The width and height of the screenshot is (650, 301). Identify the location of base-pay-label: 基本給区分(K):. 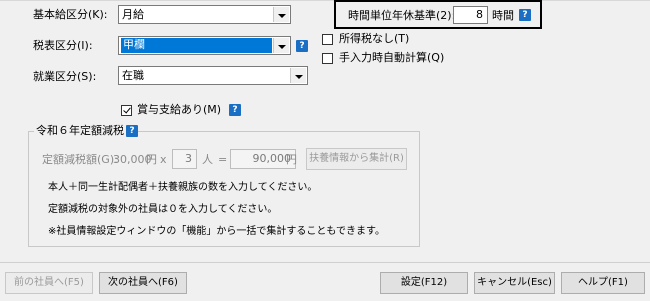
(70, 14).